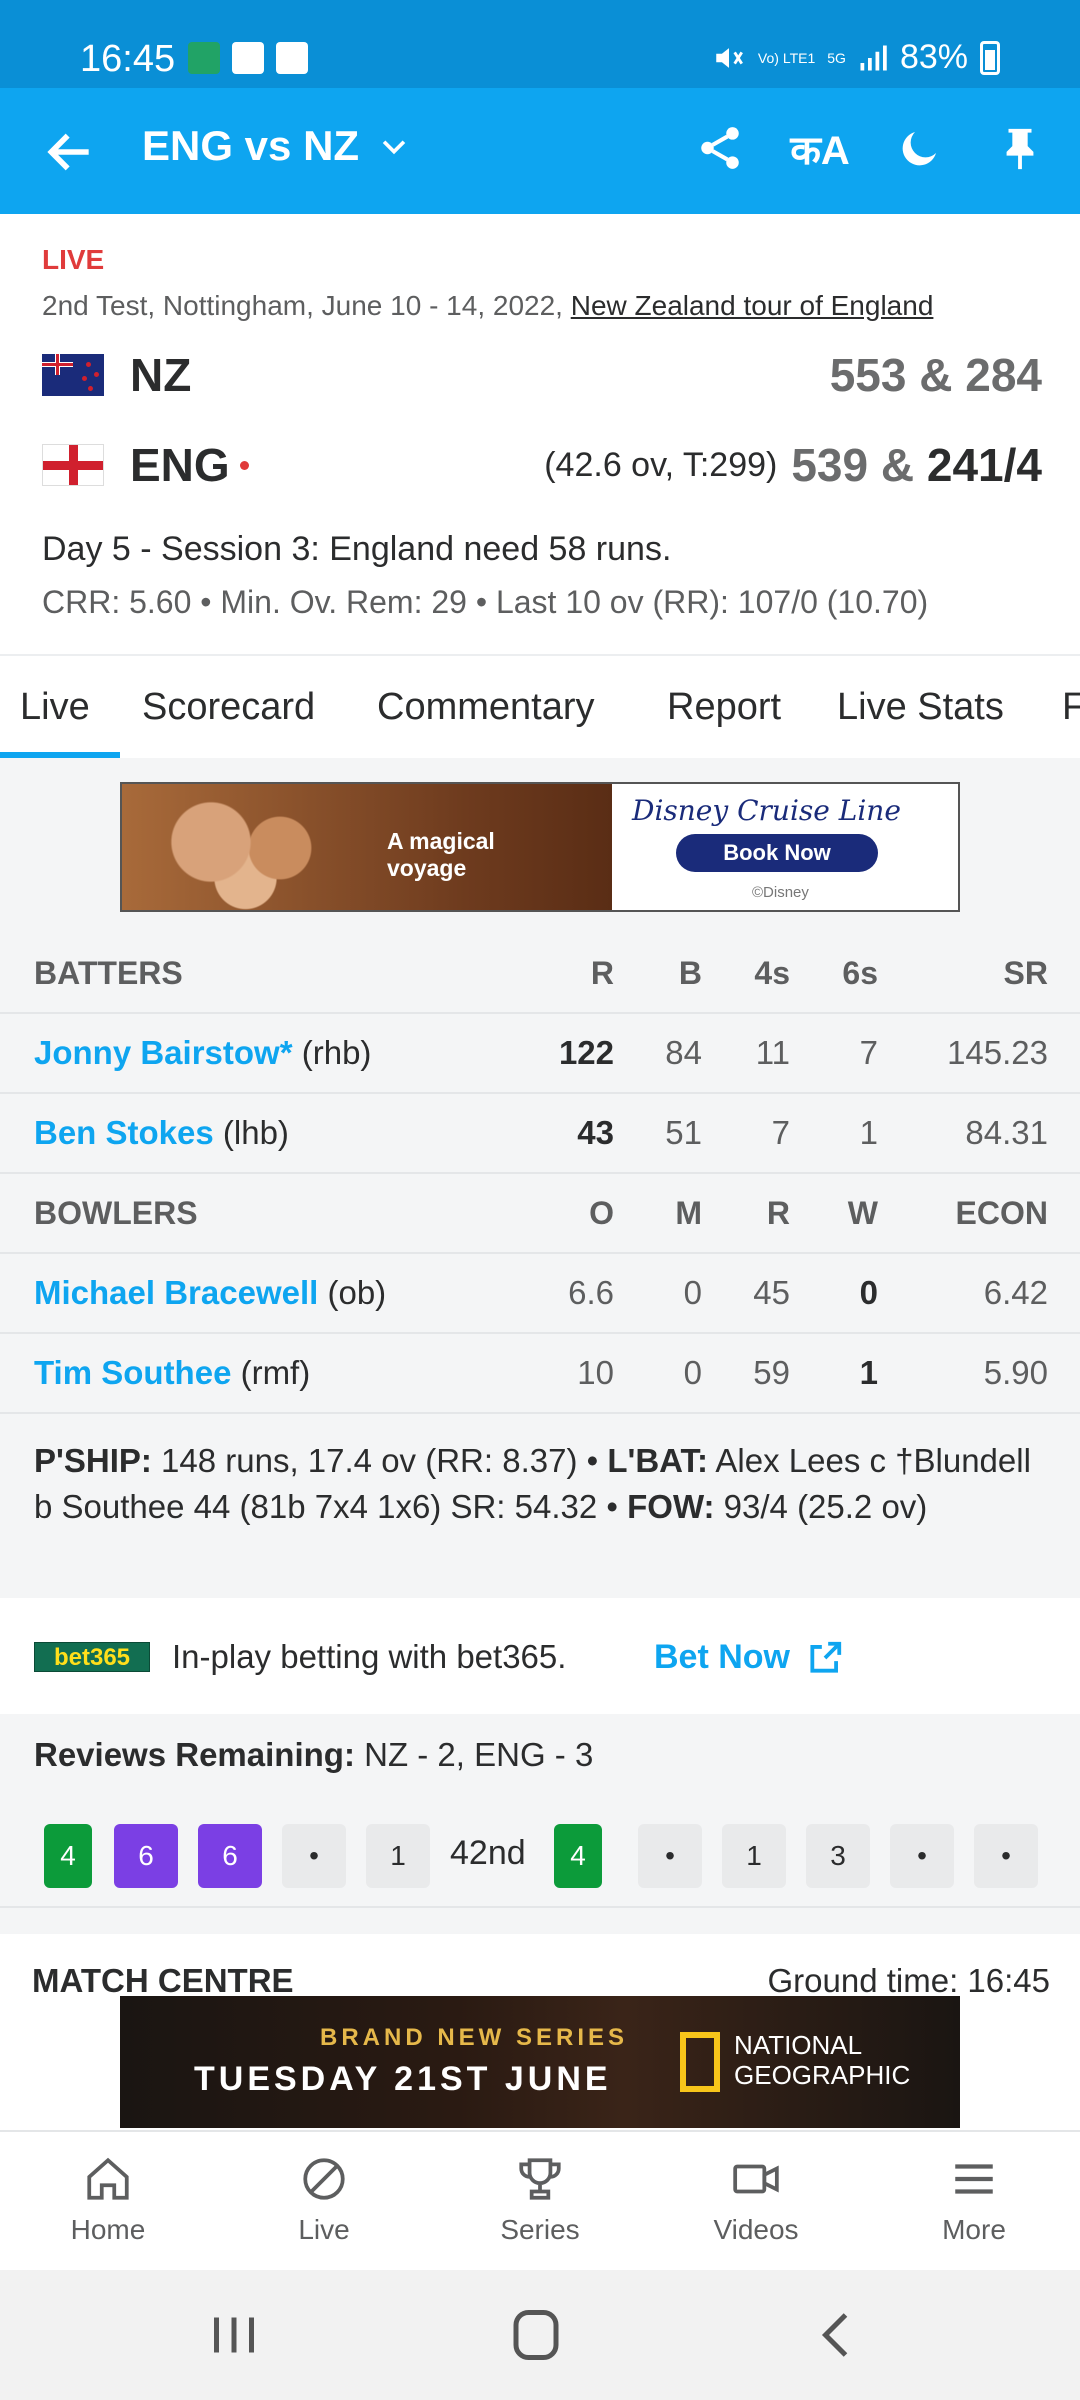  I want to click on batter-runs: 122, so click(586, 1052).